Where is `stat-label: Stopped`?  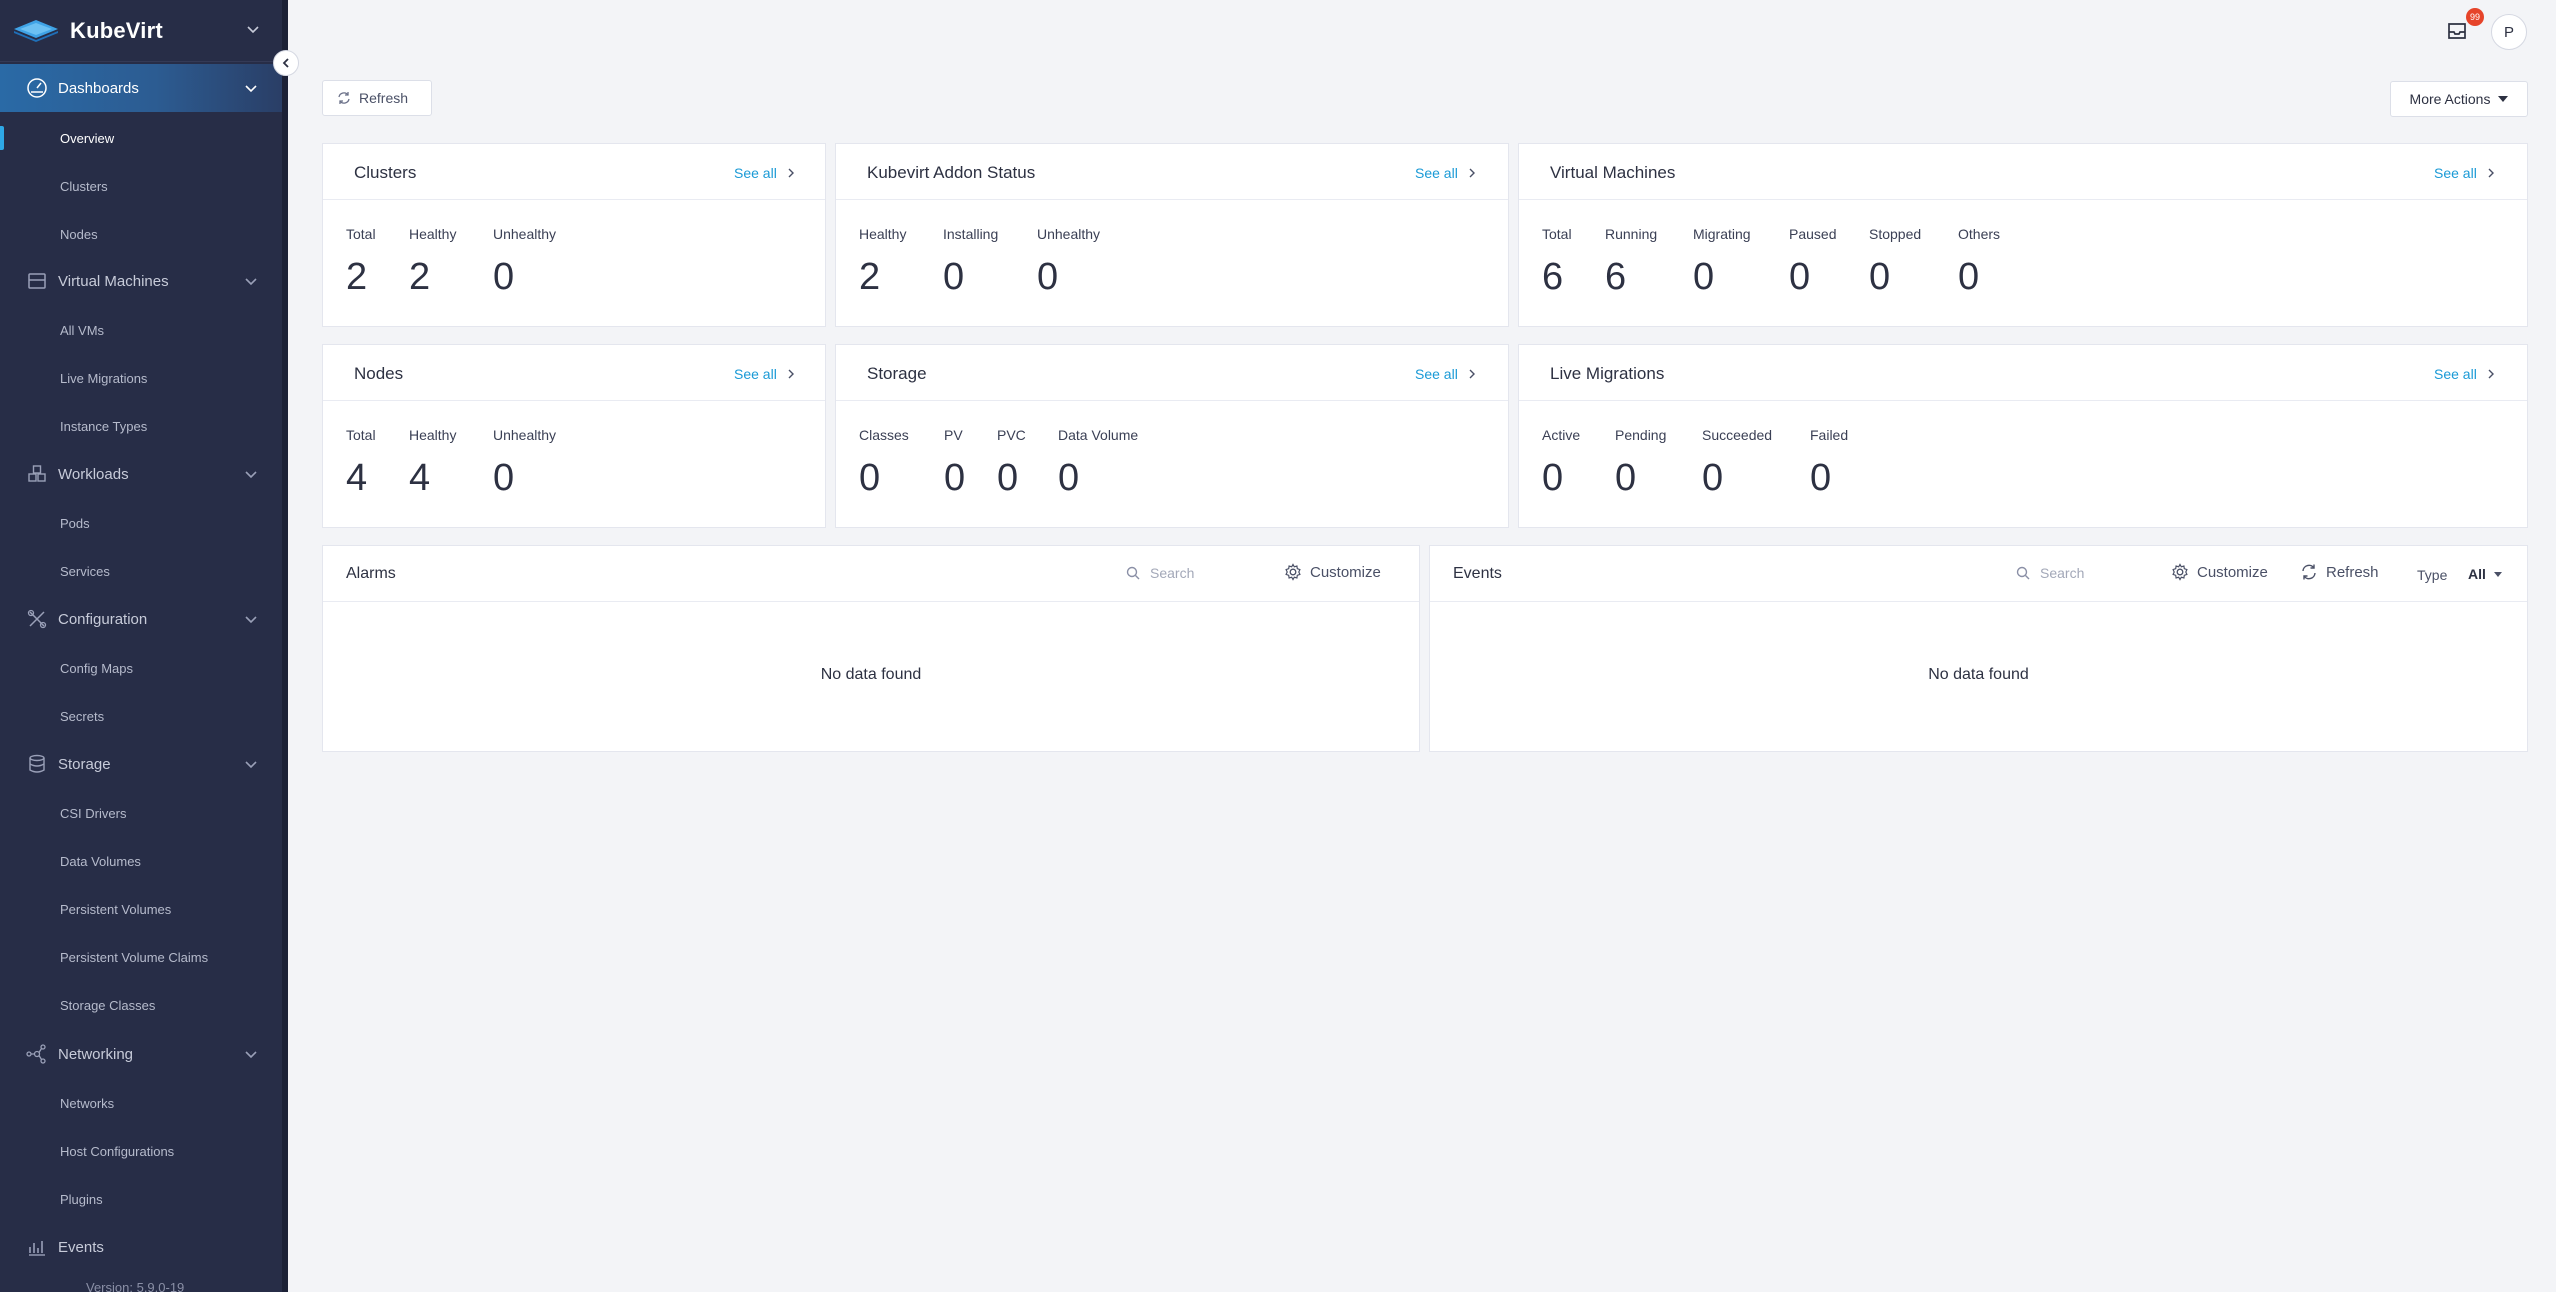
stat-label: Stopped is located at coordinates (1895, 234).